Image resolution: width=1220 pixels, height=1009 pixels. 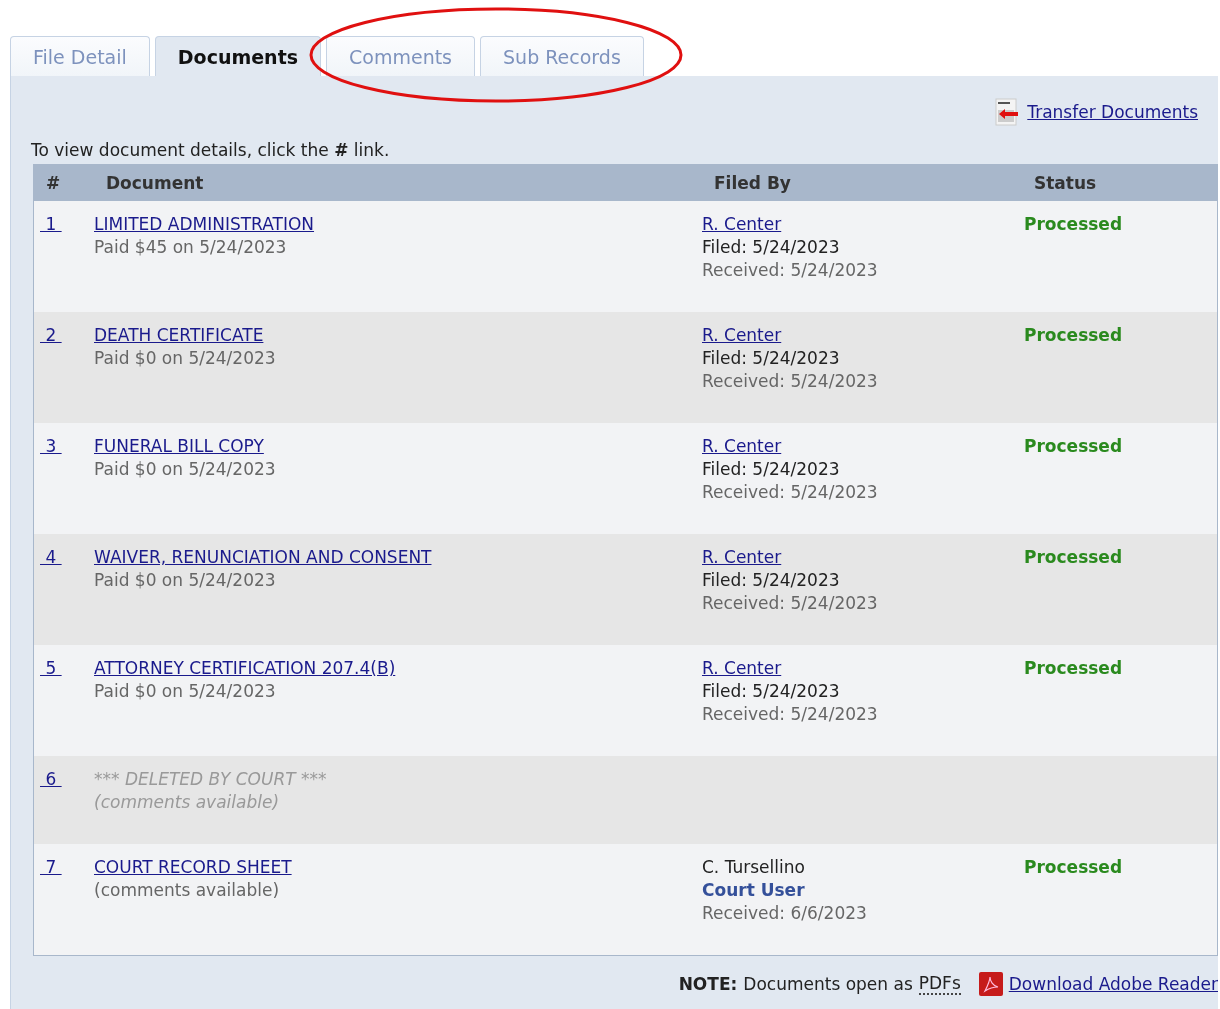 What do you see at coordinates (708, 984) in the screenshot?
I see `note-label: NOTE:` at bounding box center [708, 984].